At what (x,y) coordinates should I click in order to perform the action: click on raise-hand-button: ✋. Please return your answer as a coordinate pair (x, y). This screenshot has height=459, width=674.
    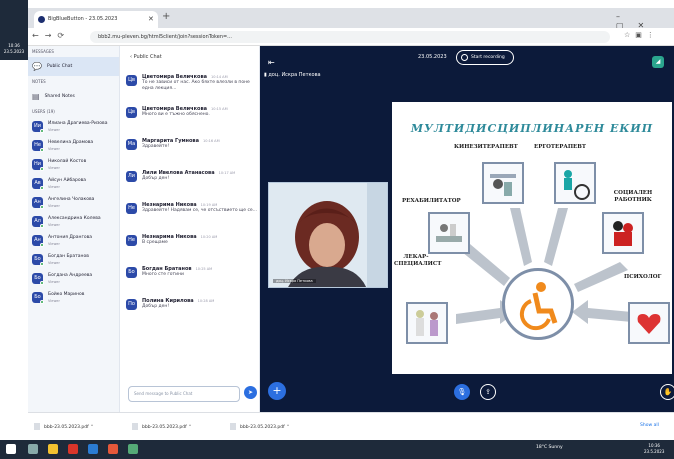
    Looking at the image, I should click on (667, 392).